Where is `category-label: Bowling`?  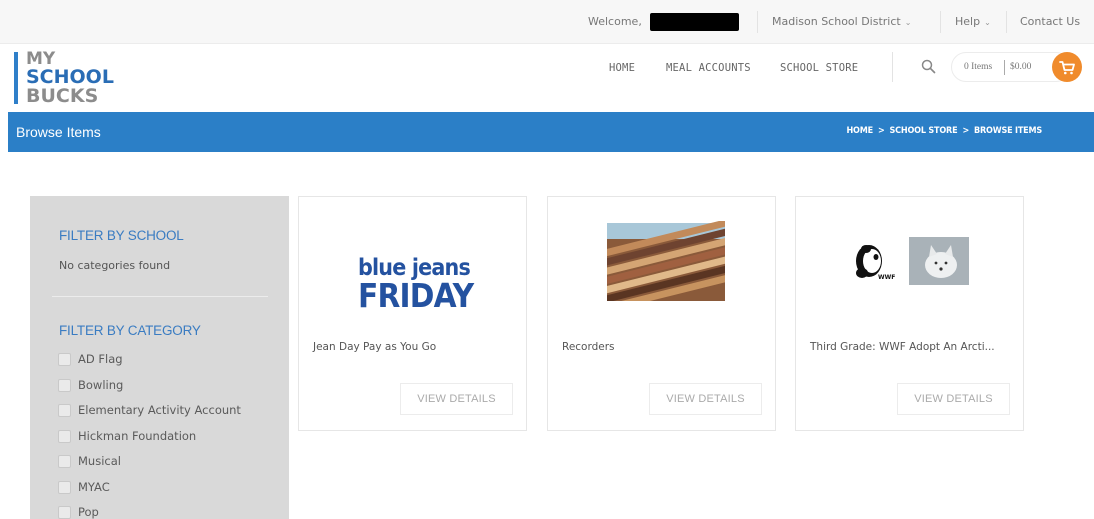 category-label: Bowling is located at coordinates (101, 384).